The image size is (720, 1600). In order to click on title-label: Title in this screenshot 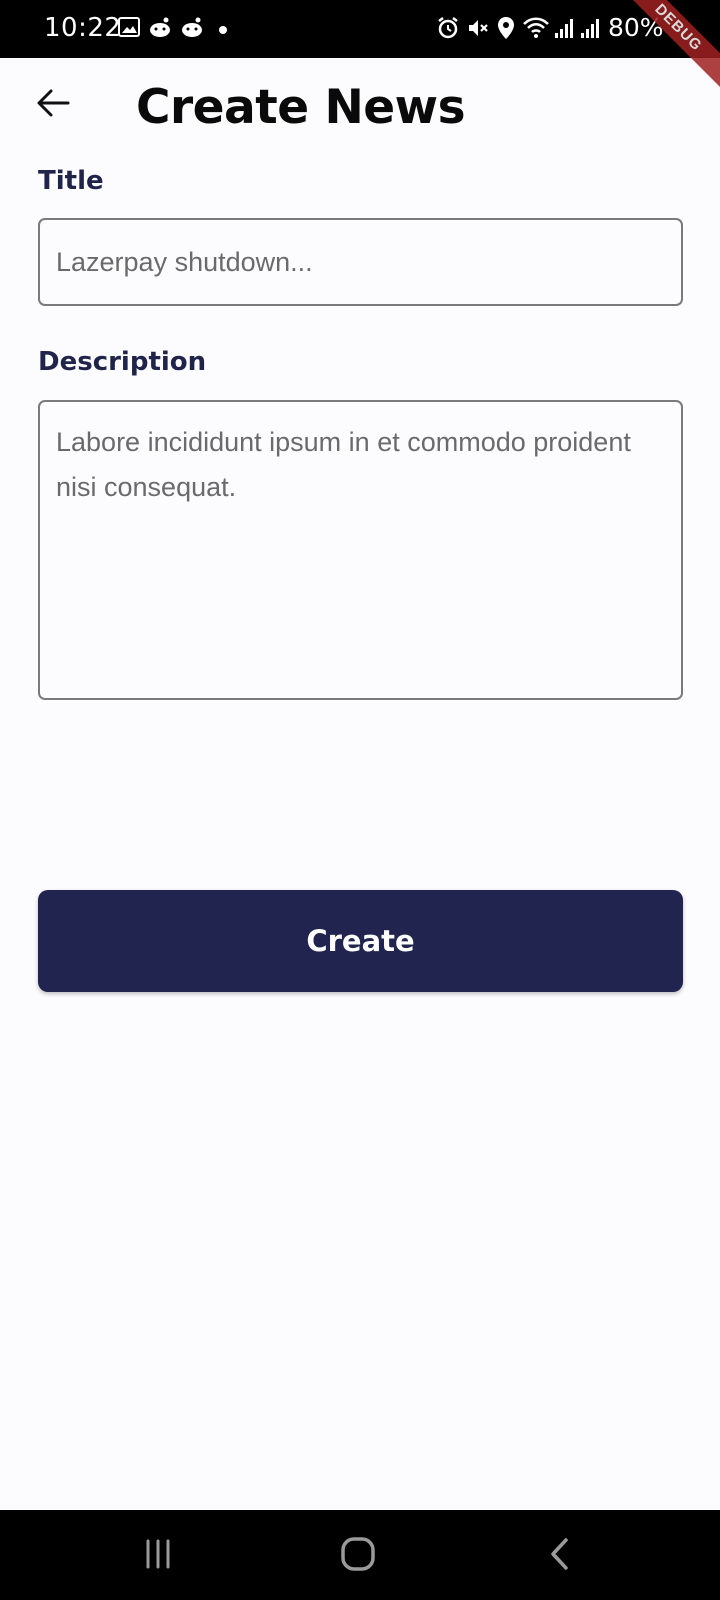, I will do `click(71, 181)`.